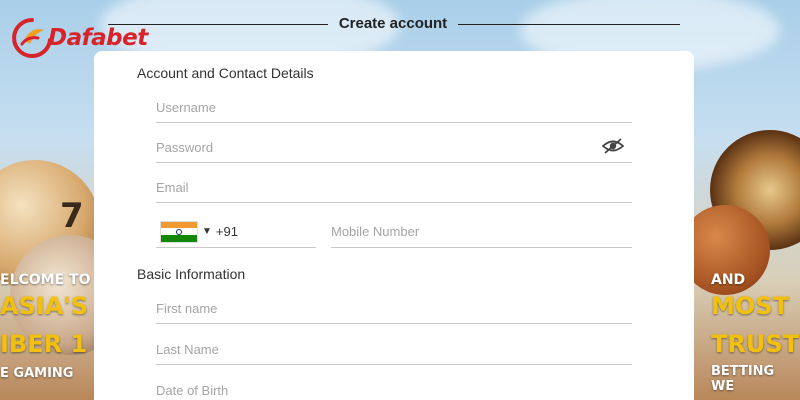  I want to click on promo-right-line-2: MOST, so click(750, 306).